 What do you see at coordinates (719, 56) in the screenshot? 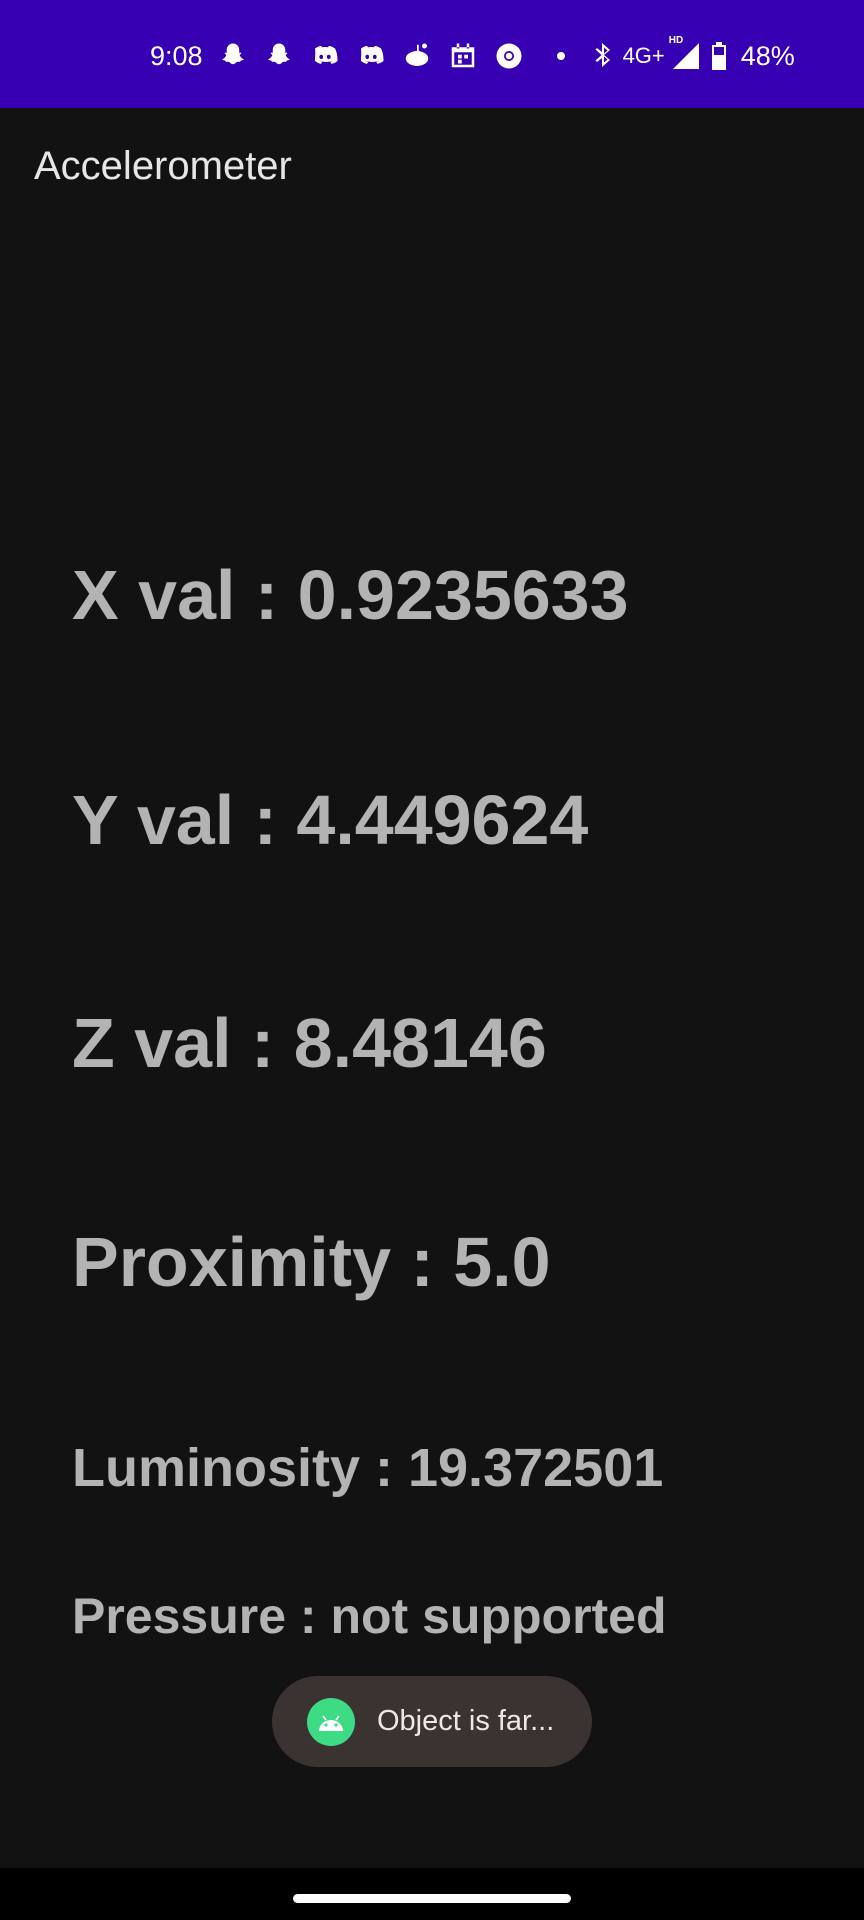
I see `battery-icon` at bounding box center [719, 56].